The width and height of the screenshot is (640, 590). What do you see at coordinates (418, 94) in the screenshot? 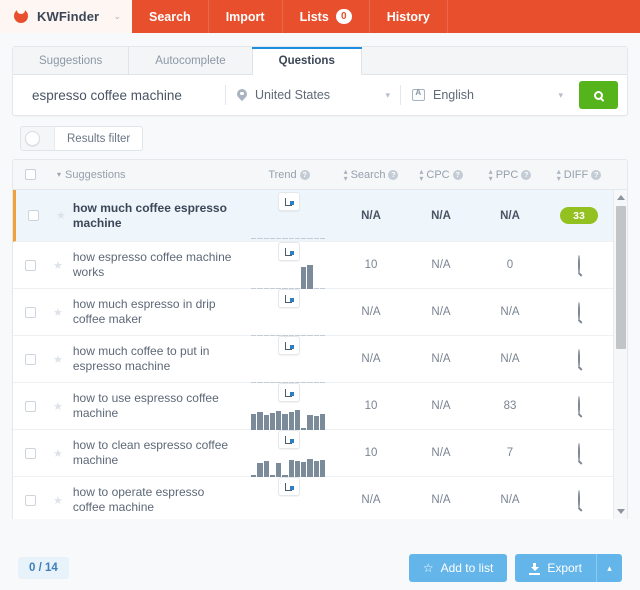
I see `language-icon` at bounding box center [418, 94].